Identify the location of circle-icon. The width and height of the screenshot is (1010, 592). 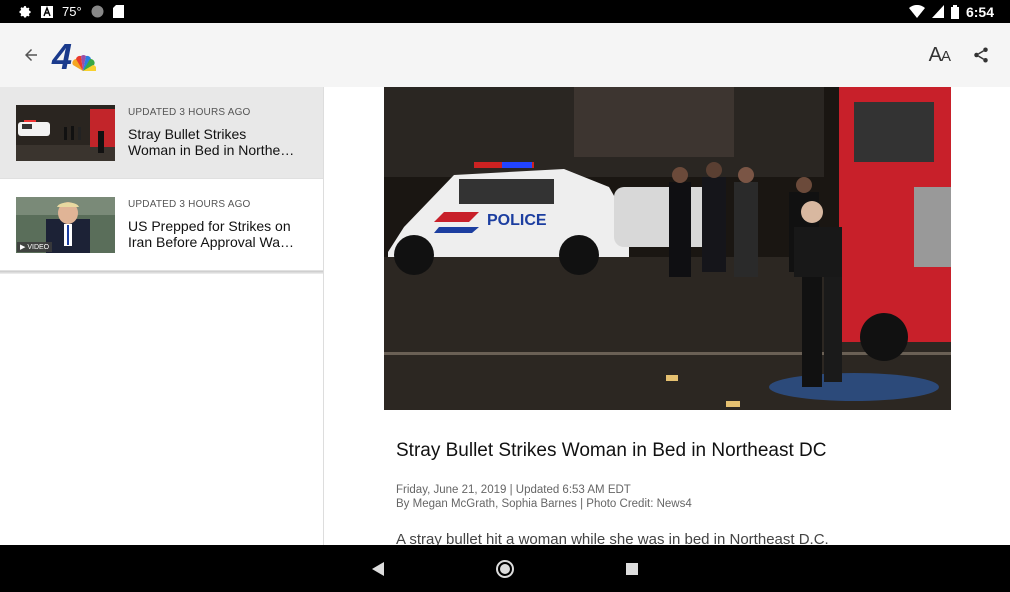
(97, 11).